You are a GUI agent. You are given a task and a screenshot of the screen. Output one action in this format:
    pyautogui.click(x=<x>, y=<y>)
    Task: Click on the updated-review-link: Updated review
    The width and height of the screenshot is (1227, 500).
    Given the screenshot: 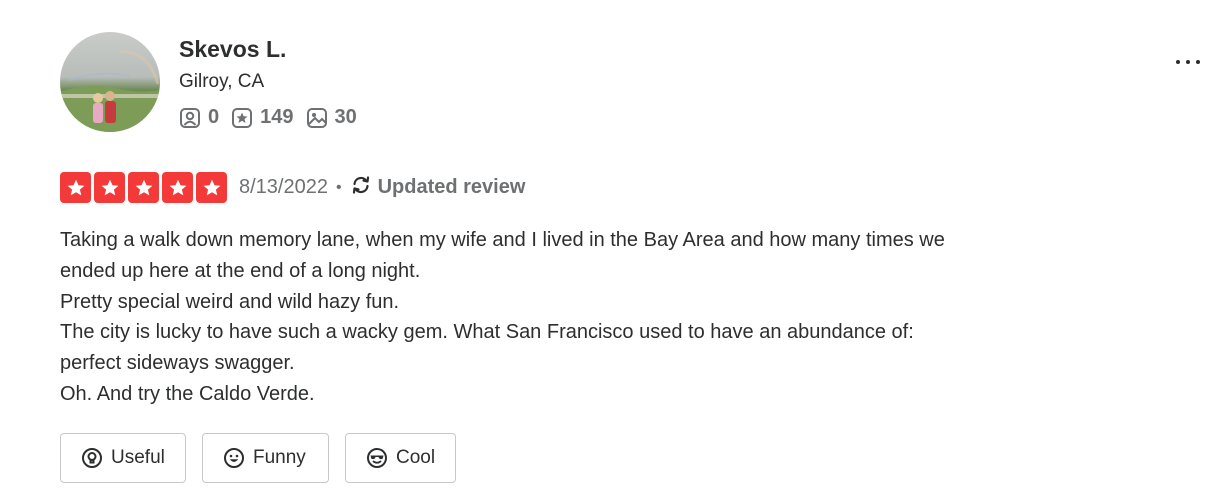 What is the action you would take?
    pyautogui.click(x=438, y=188)
    